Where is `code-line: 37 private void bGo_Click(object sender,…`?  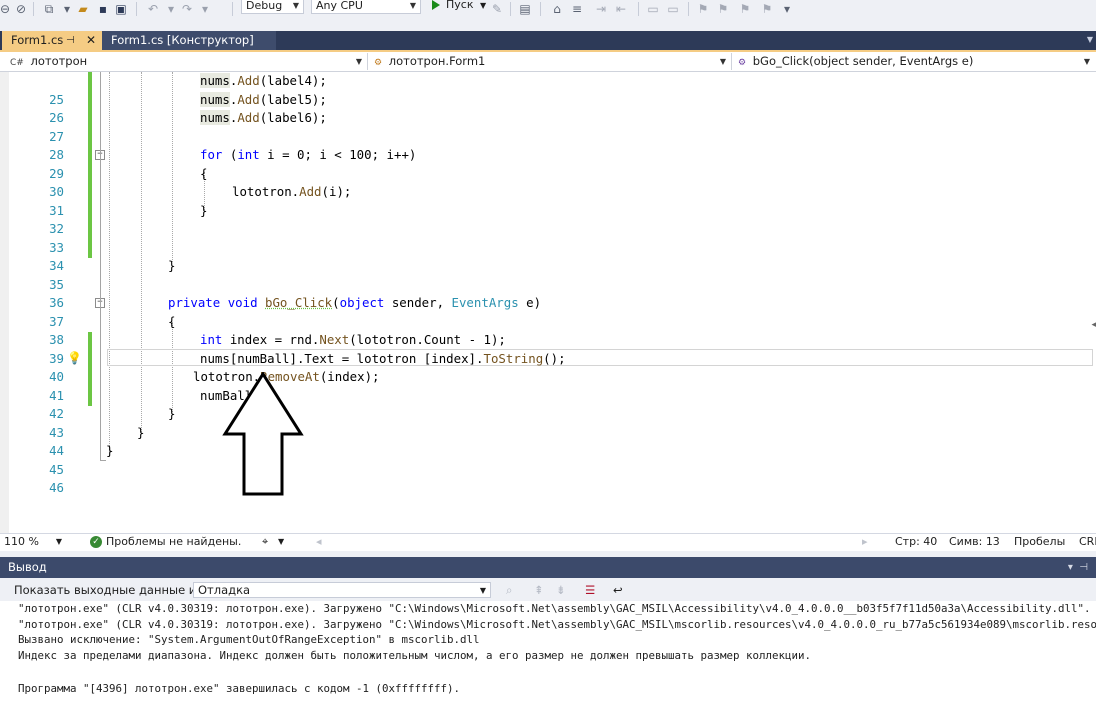 code-line: 37 private void bGo_Click(object sender,… is located at coordinates (548, 311).